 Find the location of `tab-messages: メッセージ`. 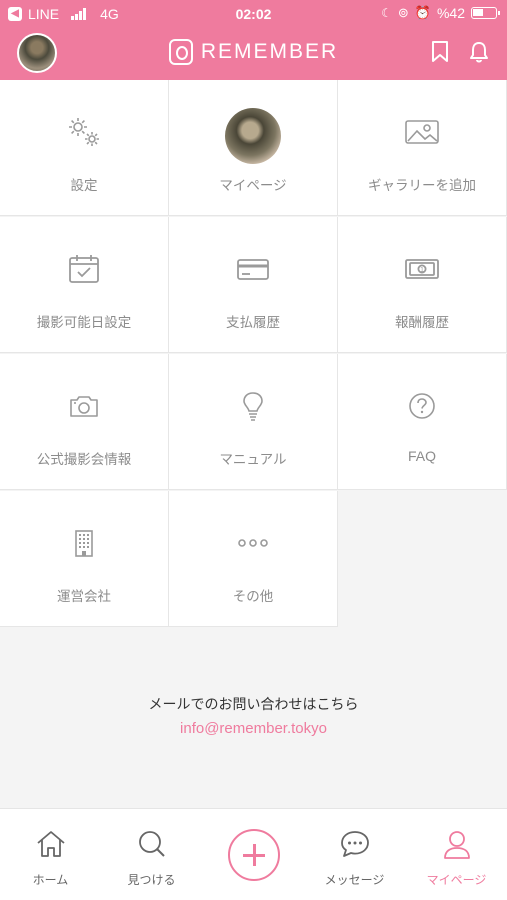

tab-messages: メッセージ is located at coordinates (354, 854).